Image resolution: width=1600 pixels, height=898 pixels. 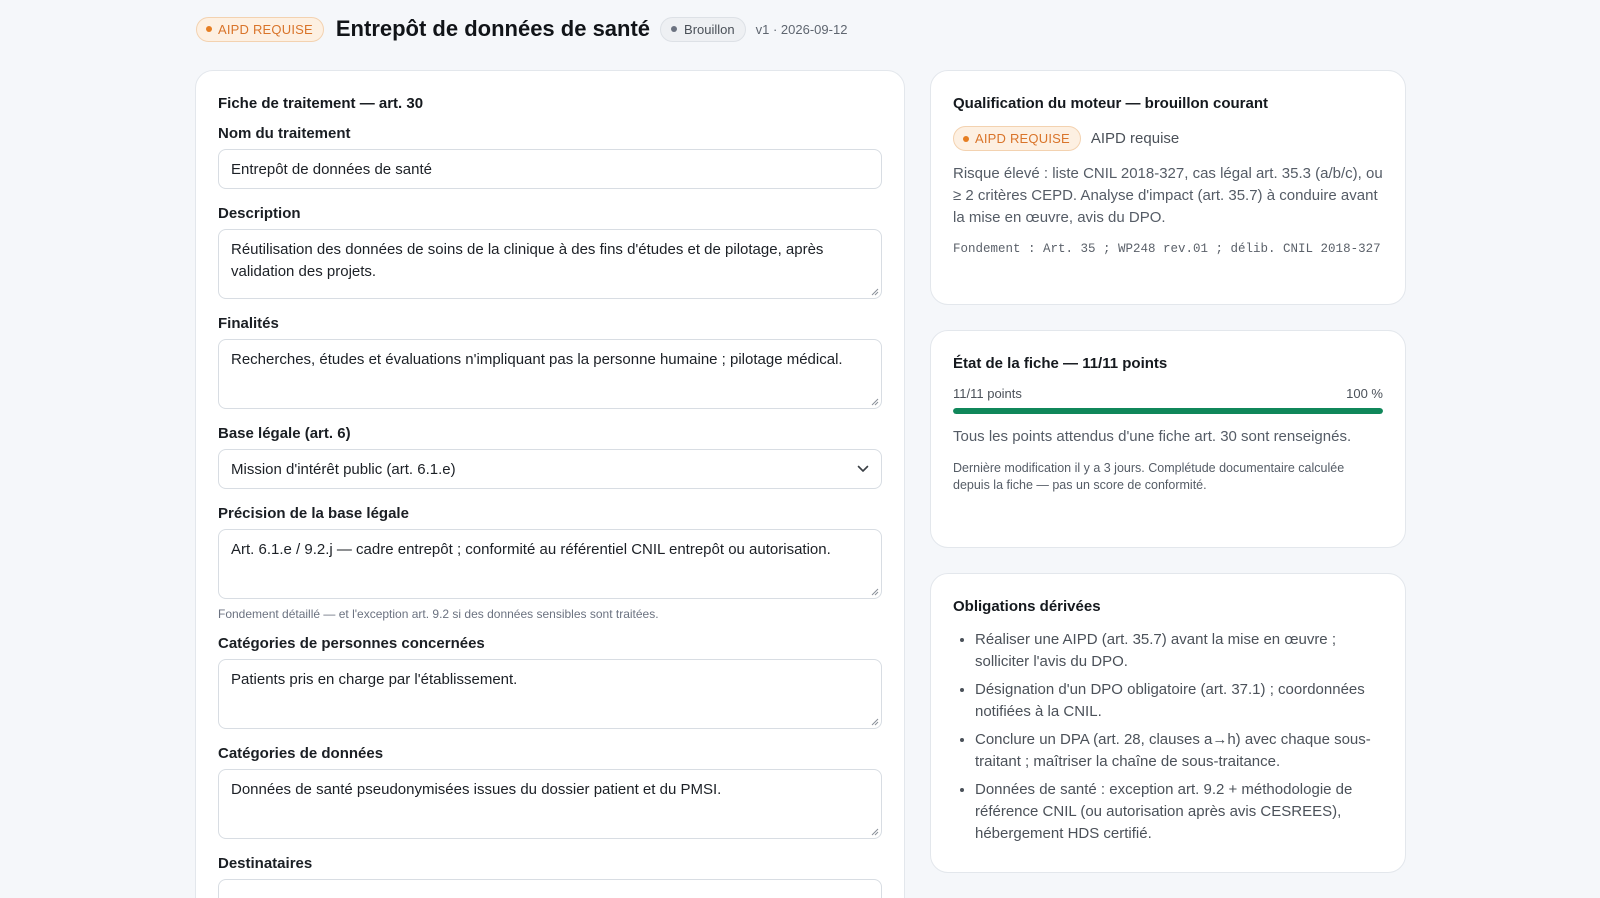 What do you see at coordinates (284, 433) in the screenshot?
I see `legal-basis-field-label: Base légale (art. 6)` at bounding box center [284, 433].